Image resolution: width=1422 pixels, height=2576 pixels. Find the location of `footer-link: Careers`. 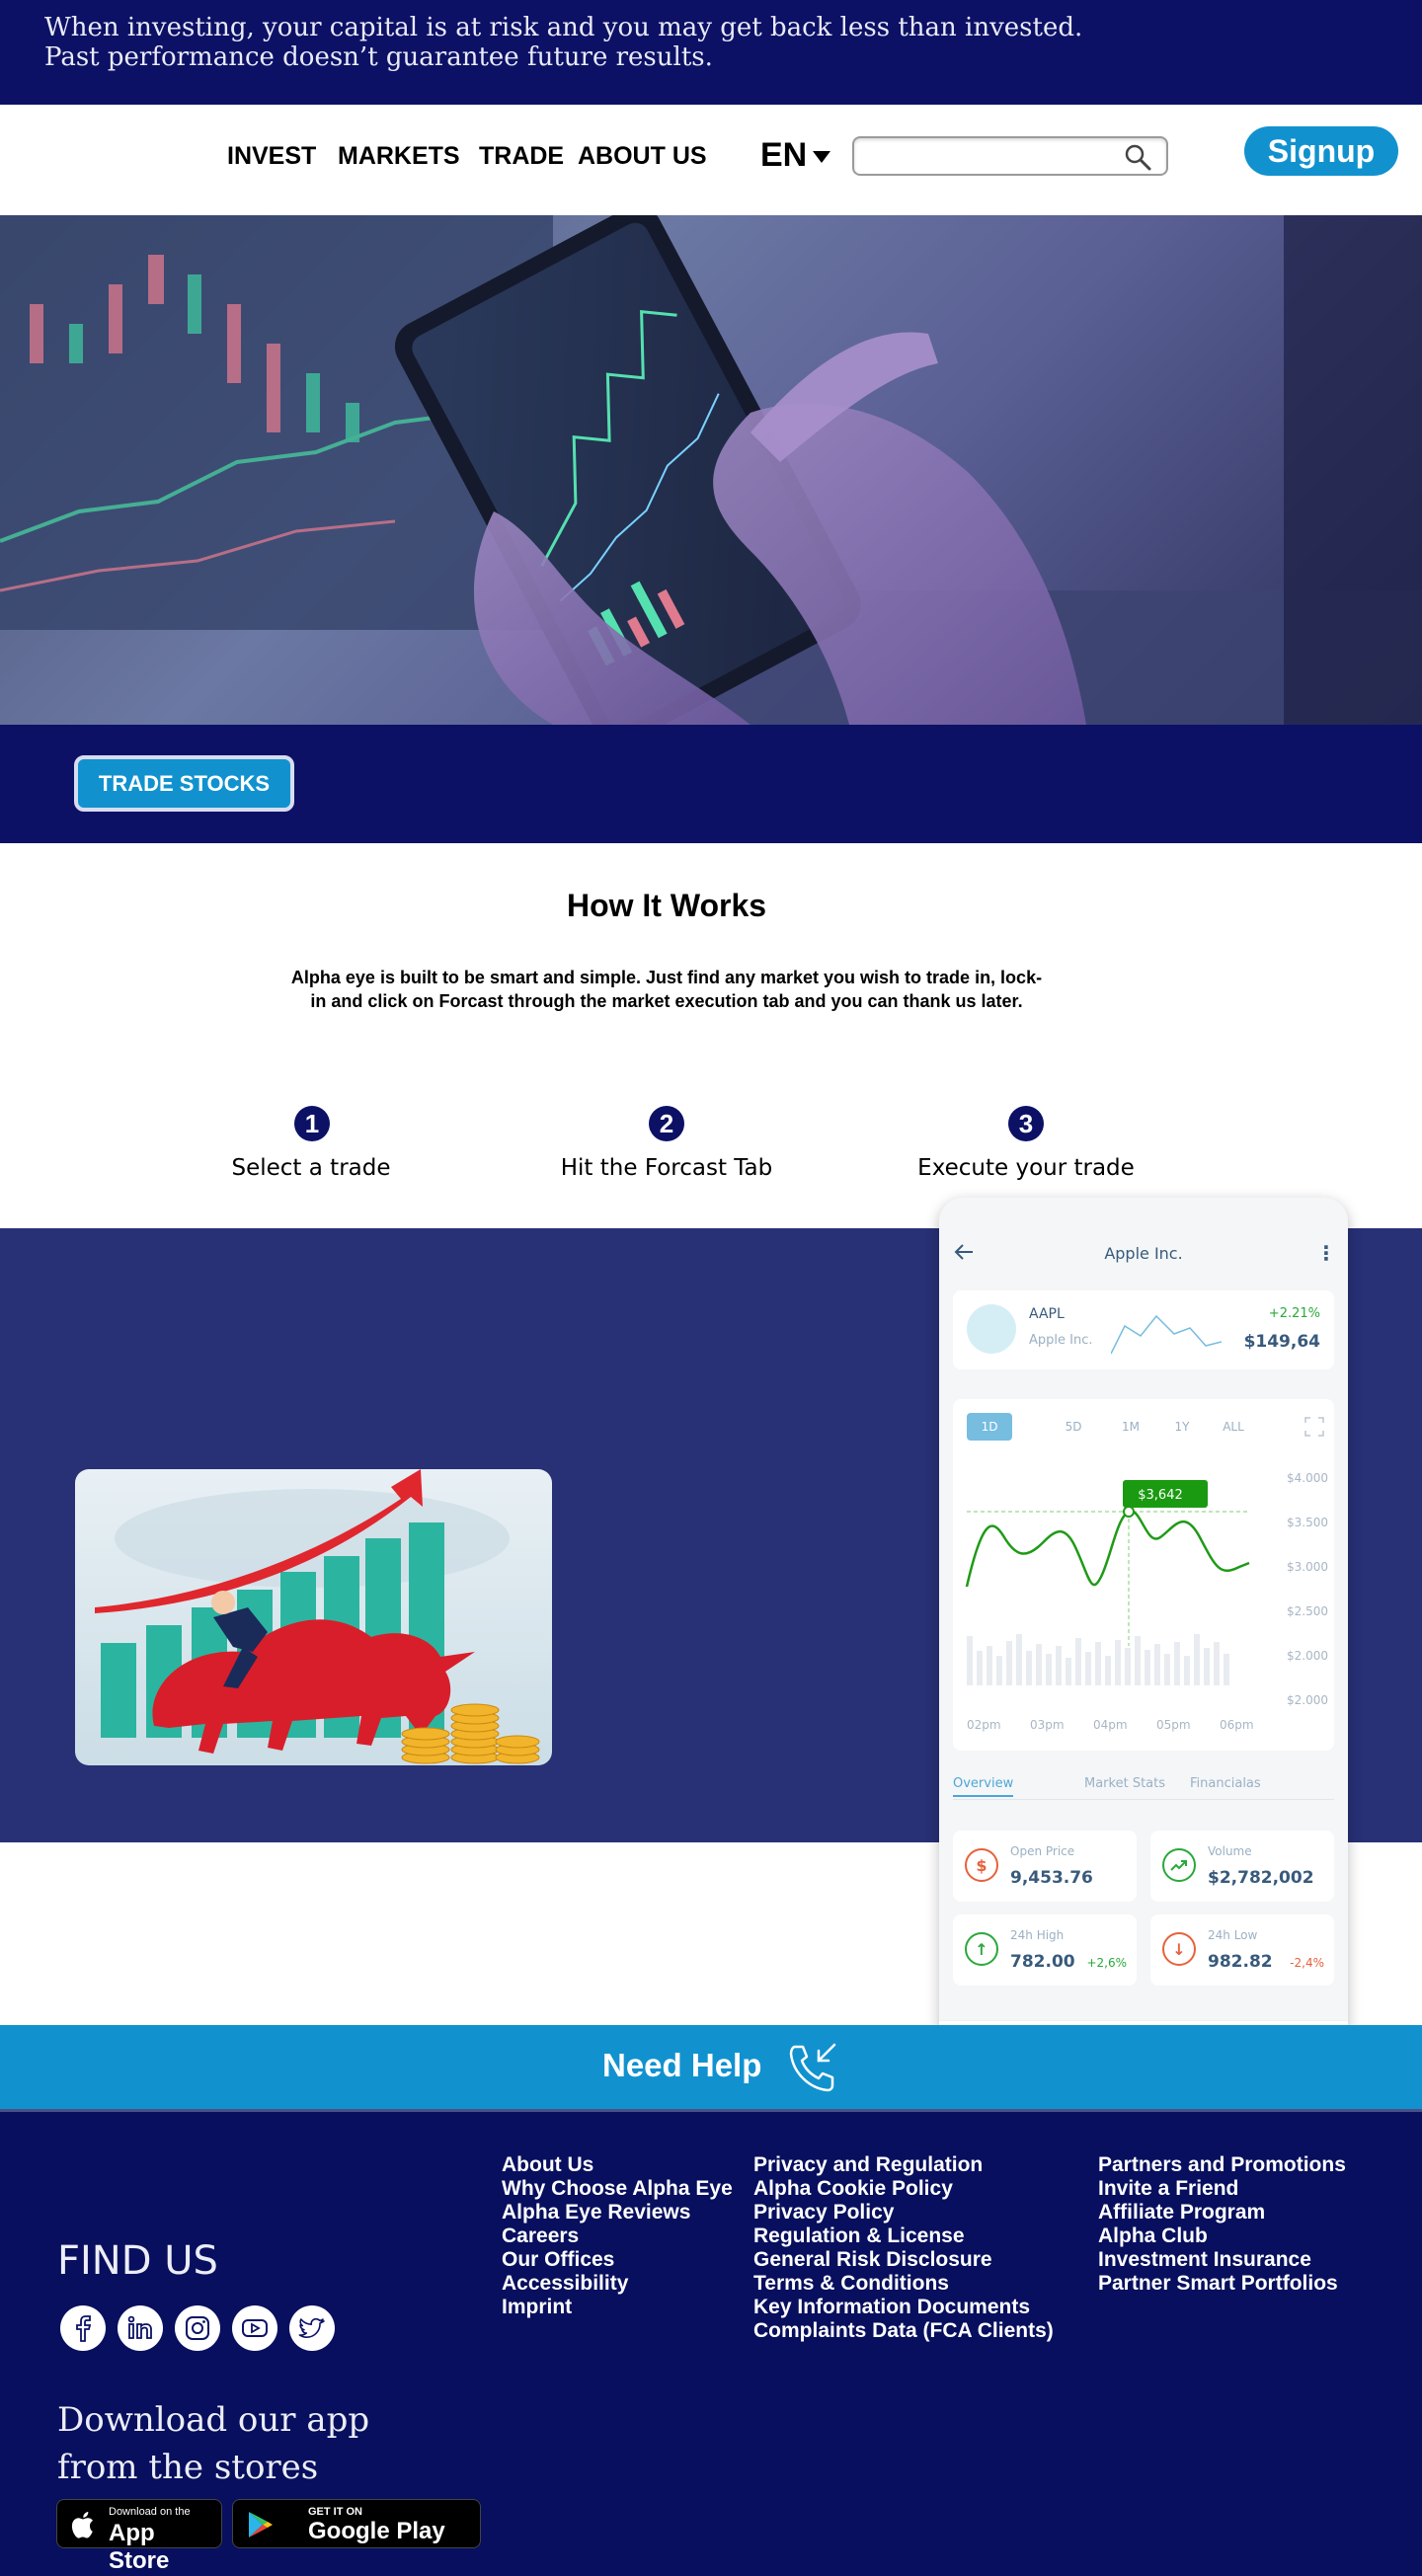

footer-link: Careers is located at coordinates (617, 2236).